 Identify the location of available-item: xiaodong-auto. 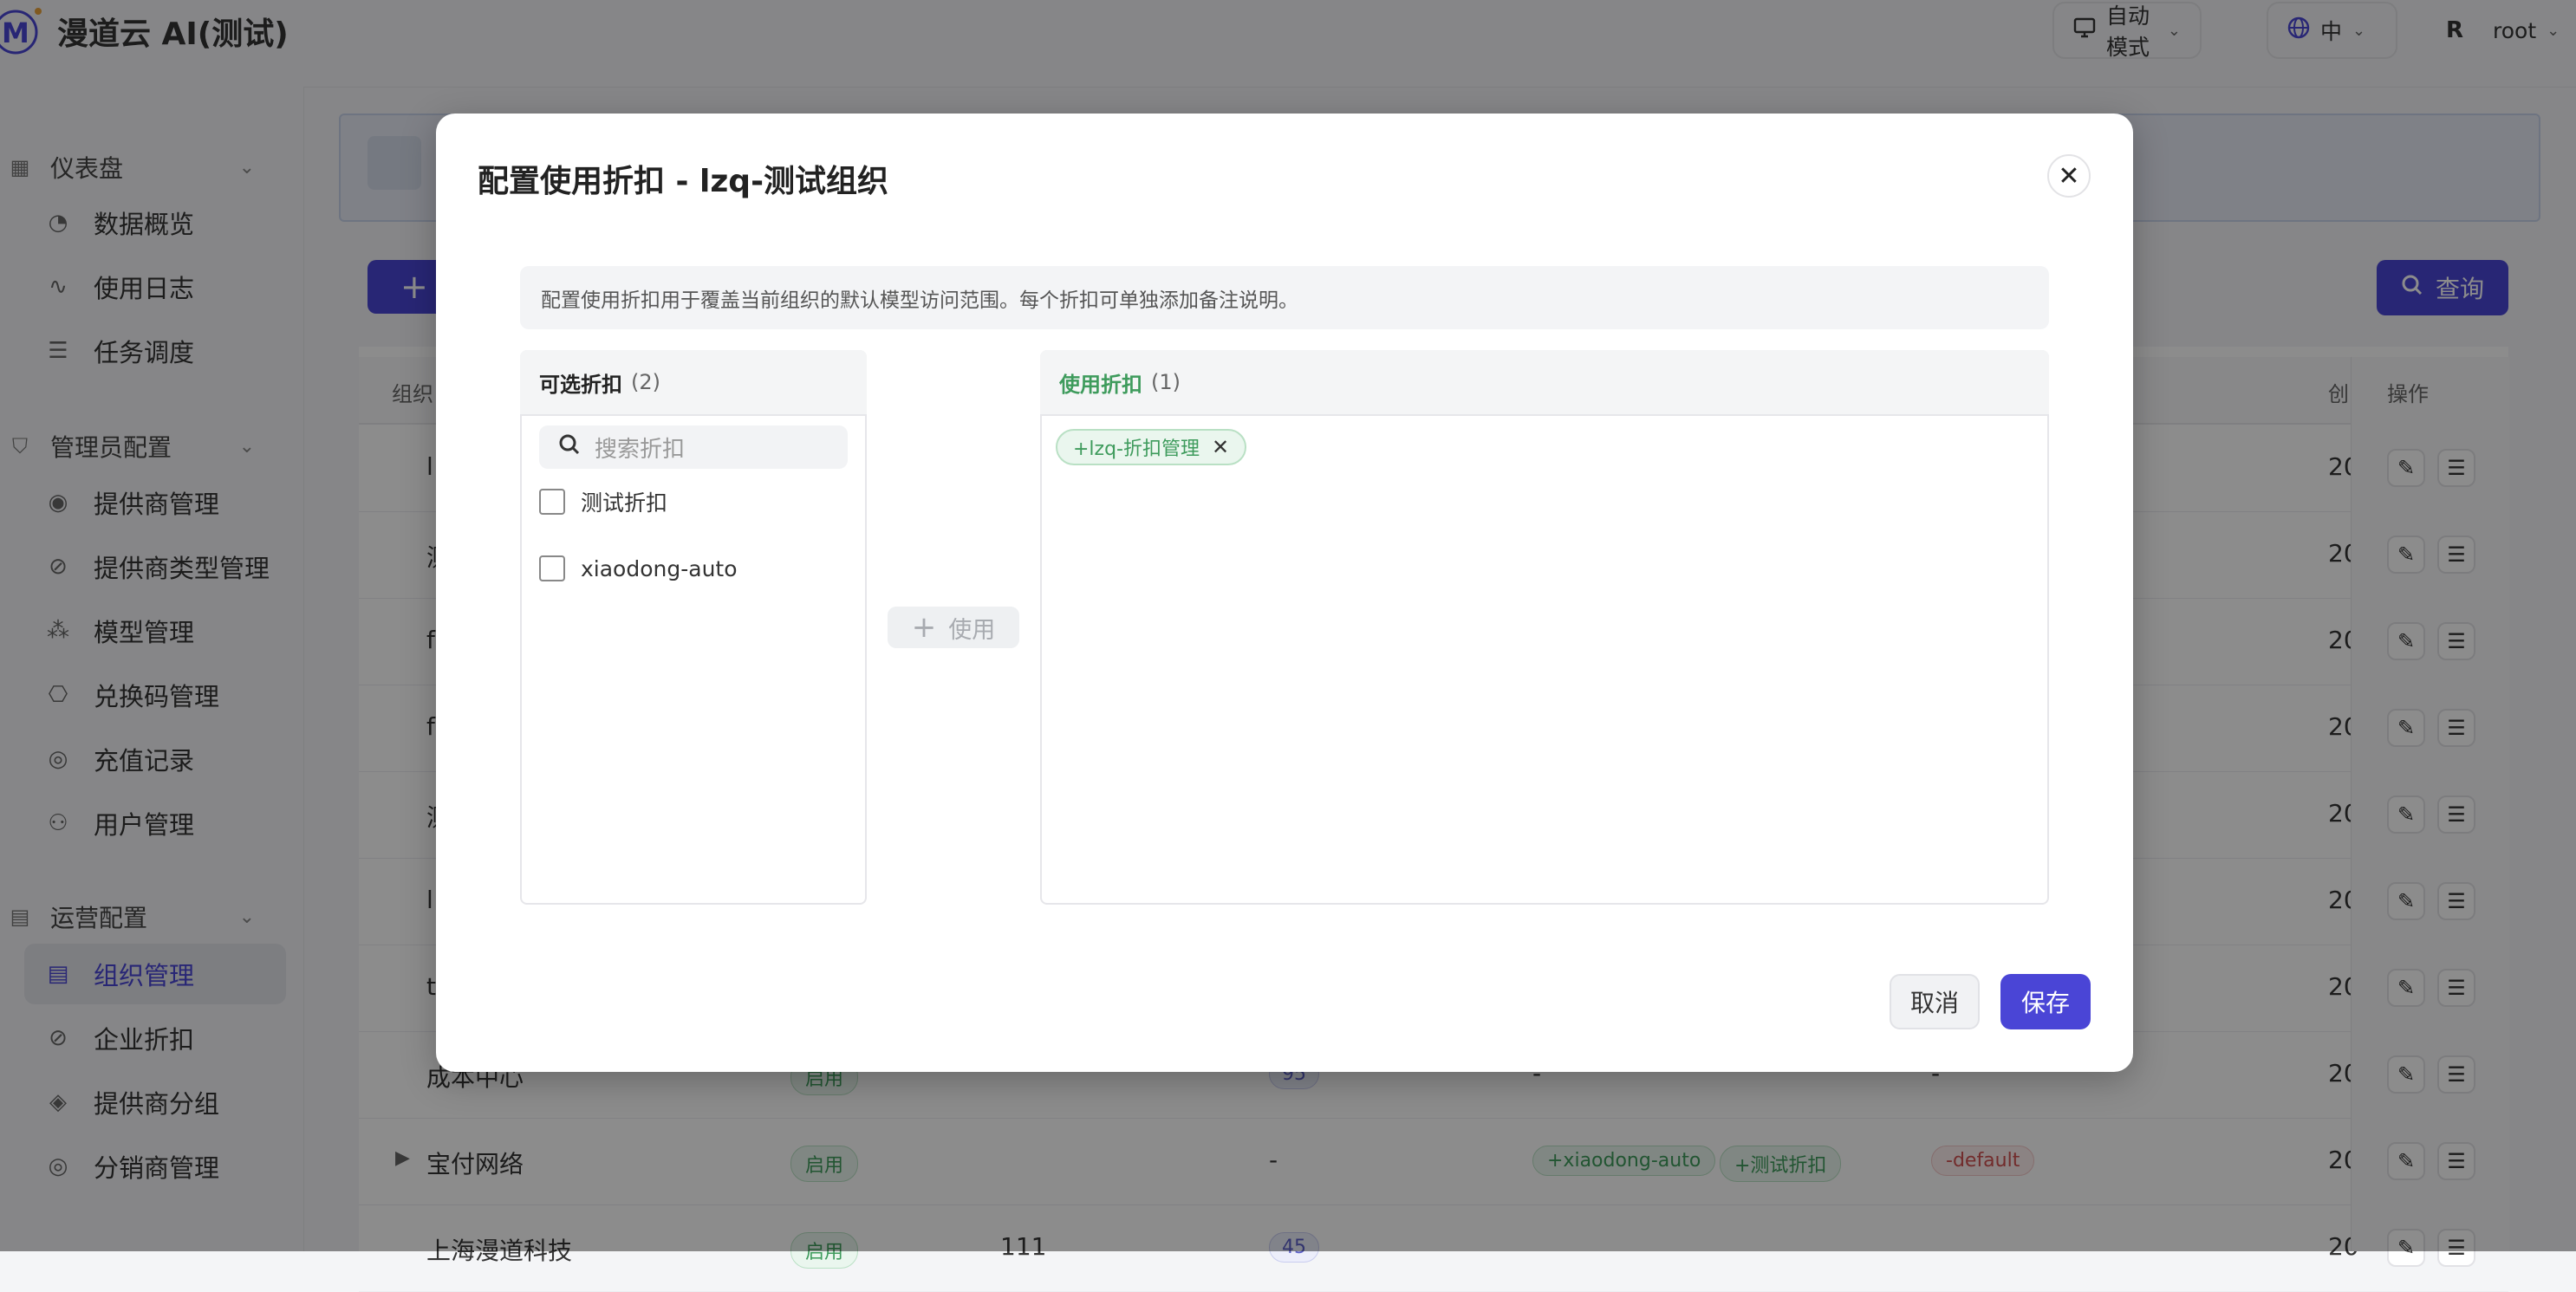
(638, 568).